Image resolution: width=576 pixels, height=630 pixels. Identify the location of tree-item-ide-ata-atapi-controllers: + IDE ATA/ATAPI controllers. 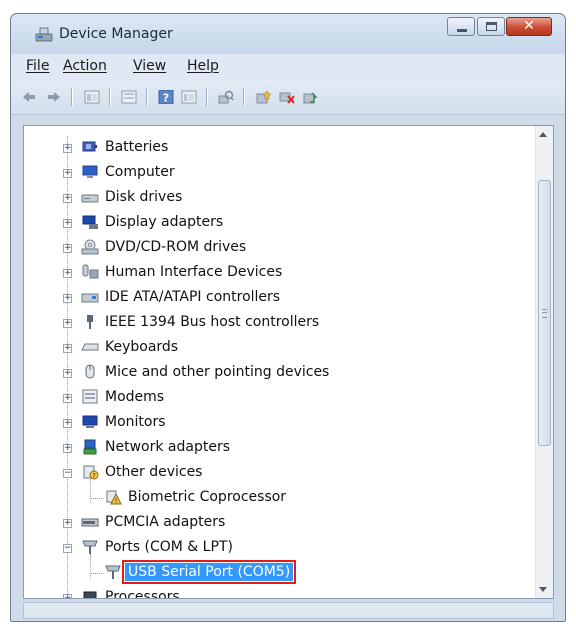
(264, 298).